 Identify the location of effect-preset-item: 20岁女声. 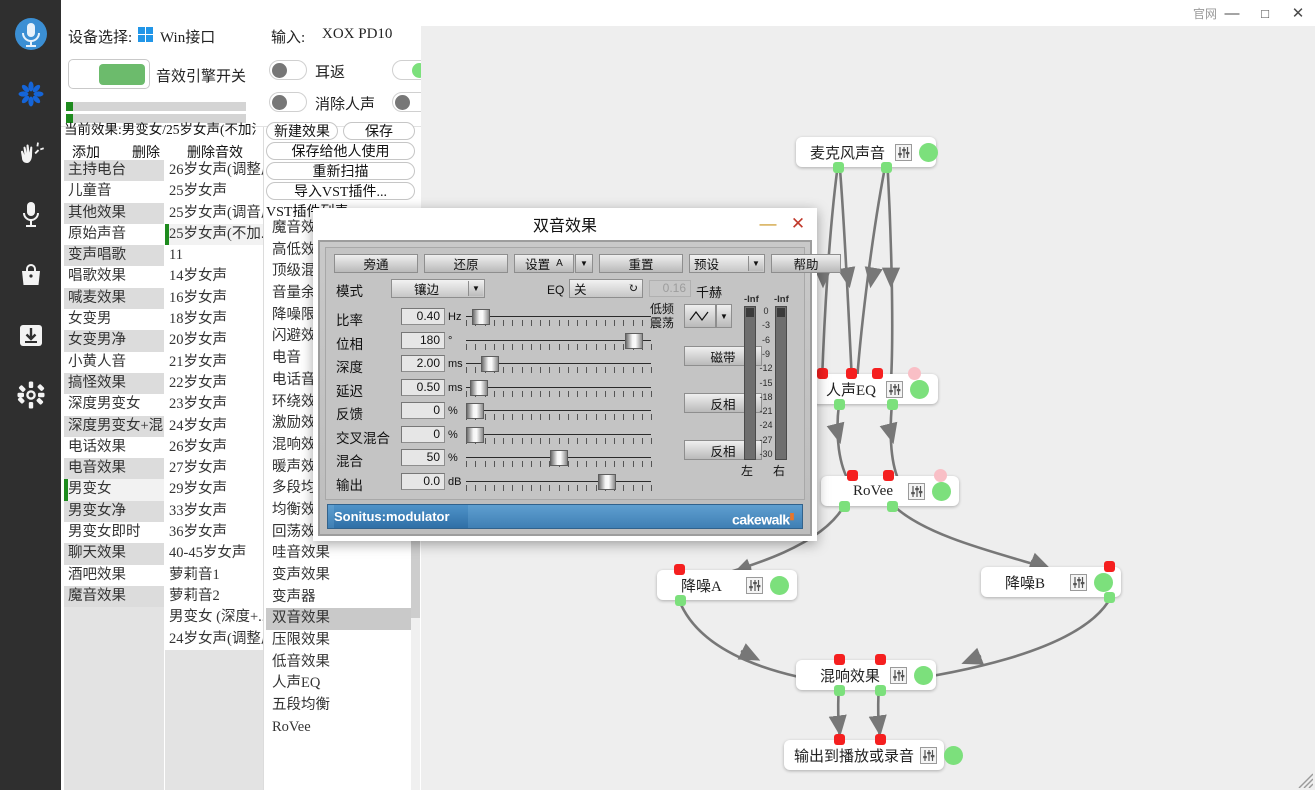
(214, 340).